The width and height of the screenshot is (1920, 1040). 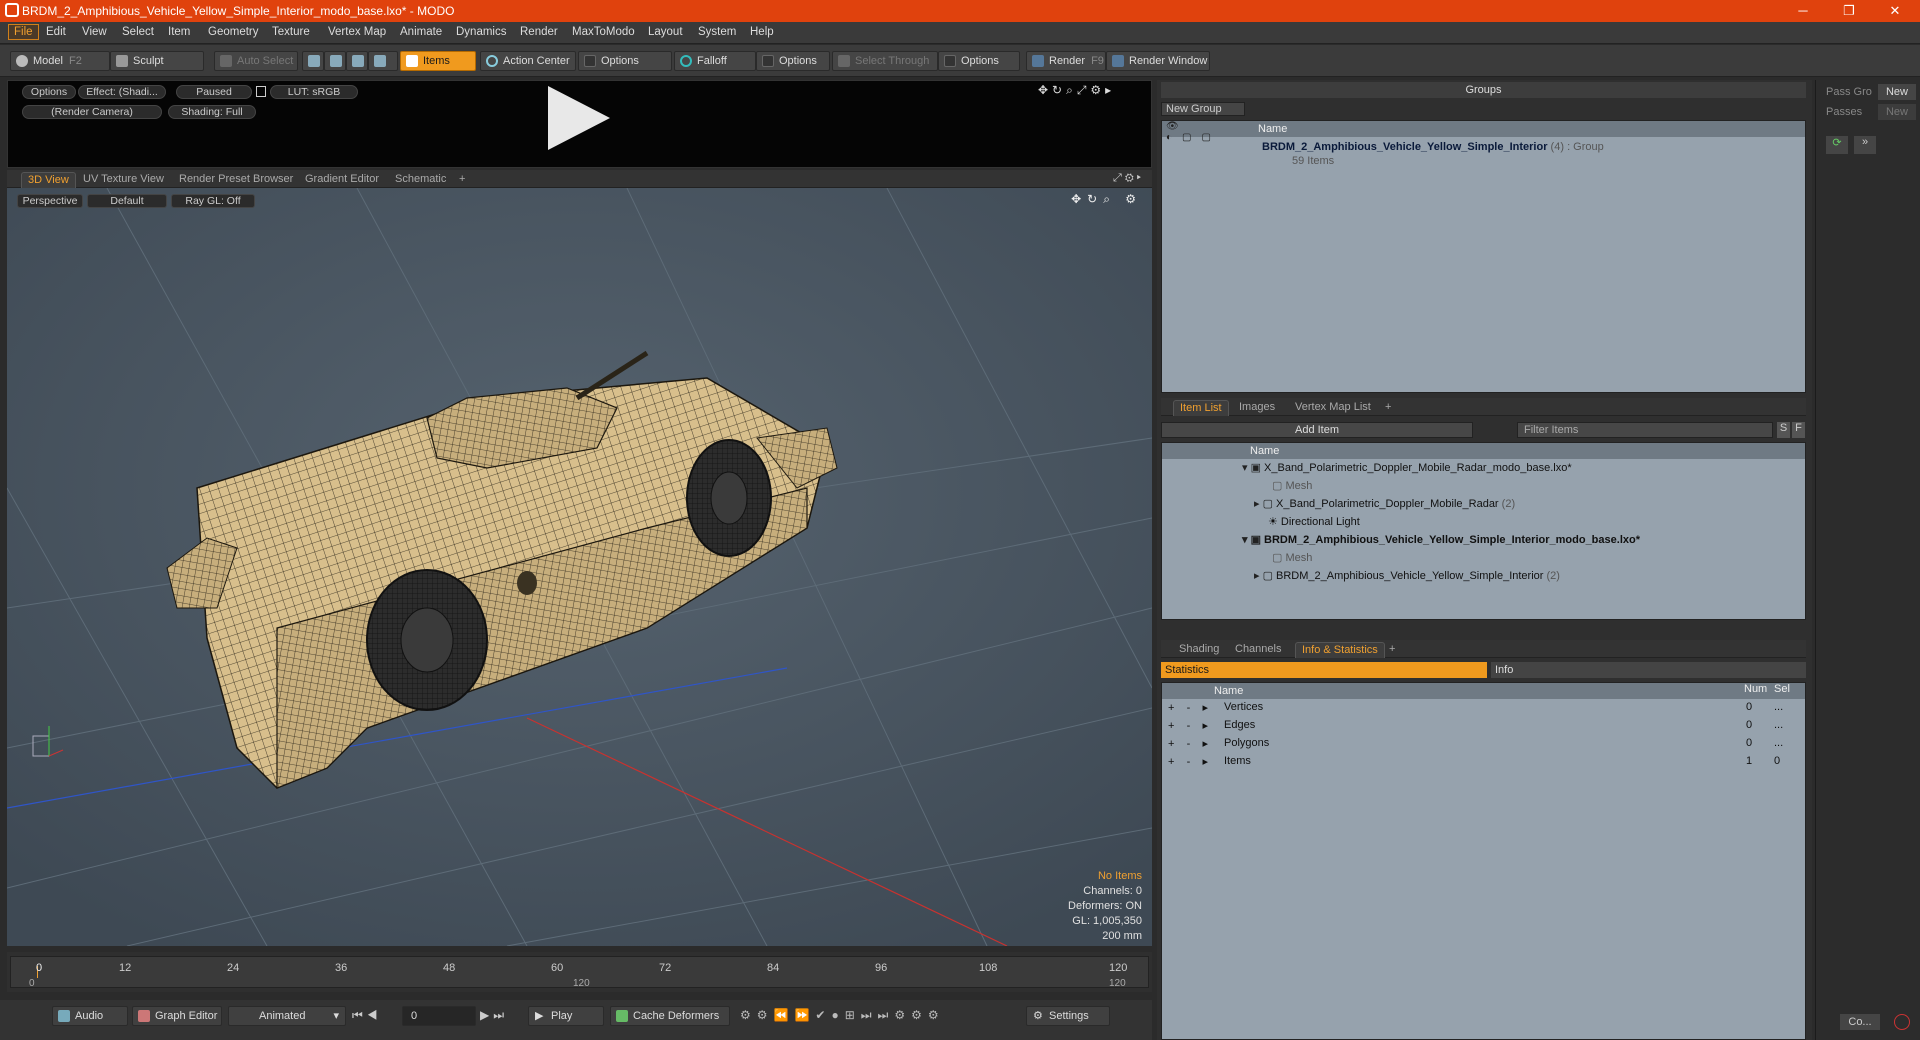 What do you see at coordinates (23, 32) in the screenshot?
I see `menu-file: File` at bounding box center [23, 32].